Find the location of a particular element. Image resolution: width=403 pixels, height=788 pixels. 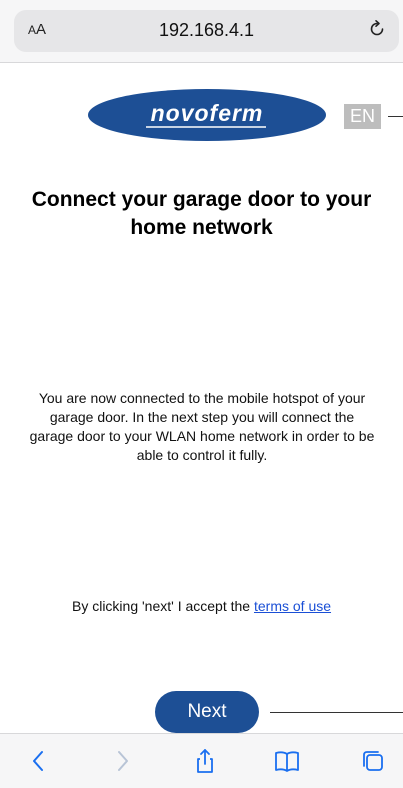

svg-text: novoferm is located at coordinates (207, 113).